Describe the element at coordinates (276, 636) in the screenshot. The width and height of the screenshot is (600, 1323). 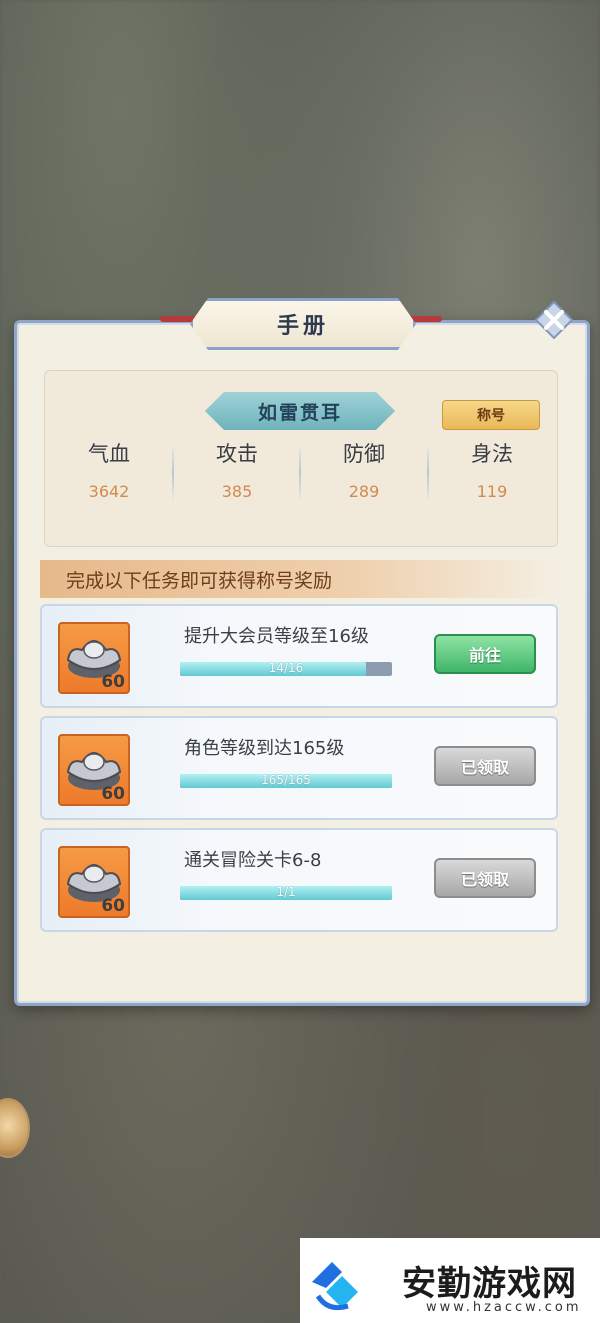
I see `task-name: 提升大会员等级至16级` at that location.